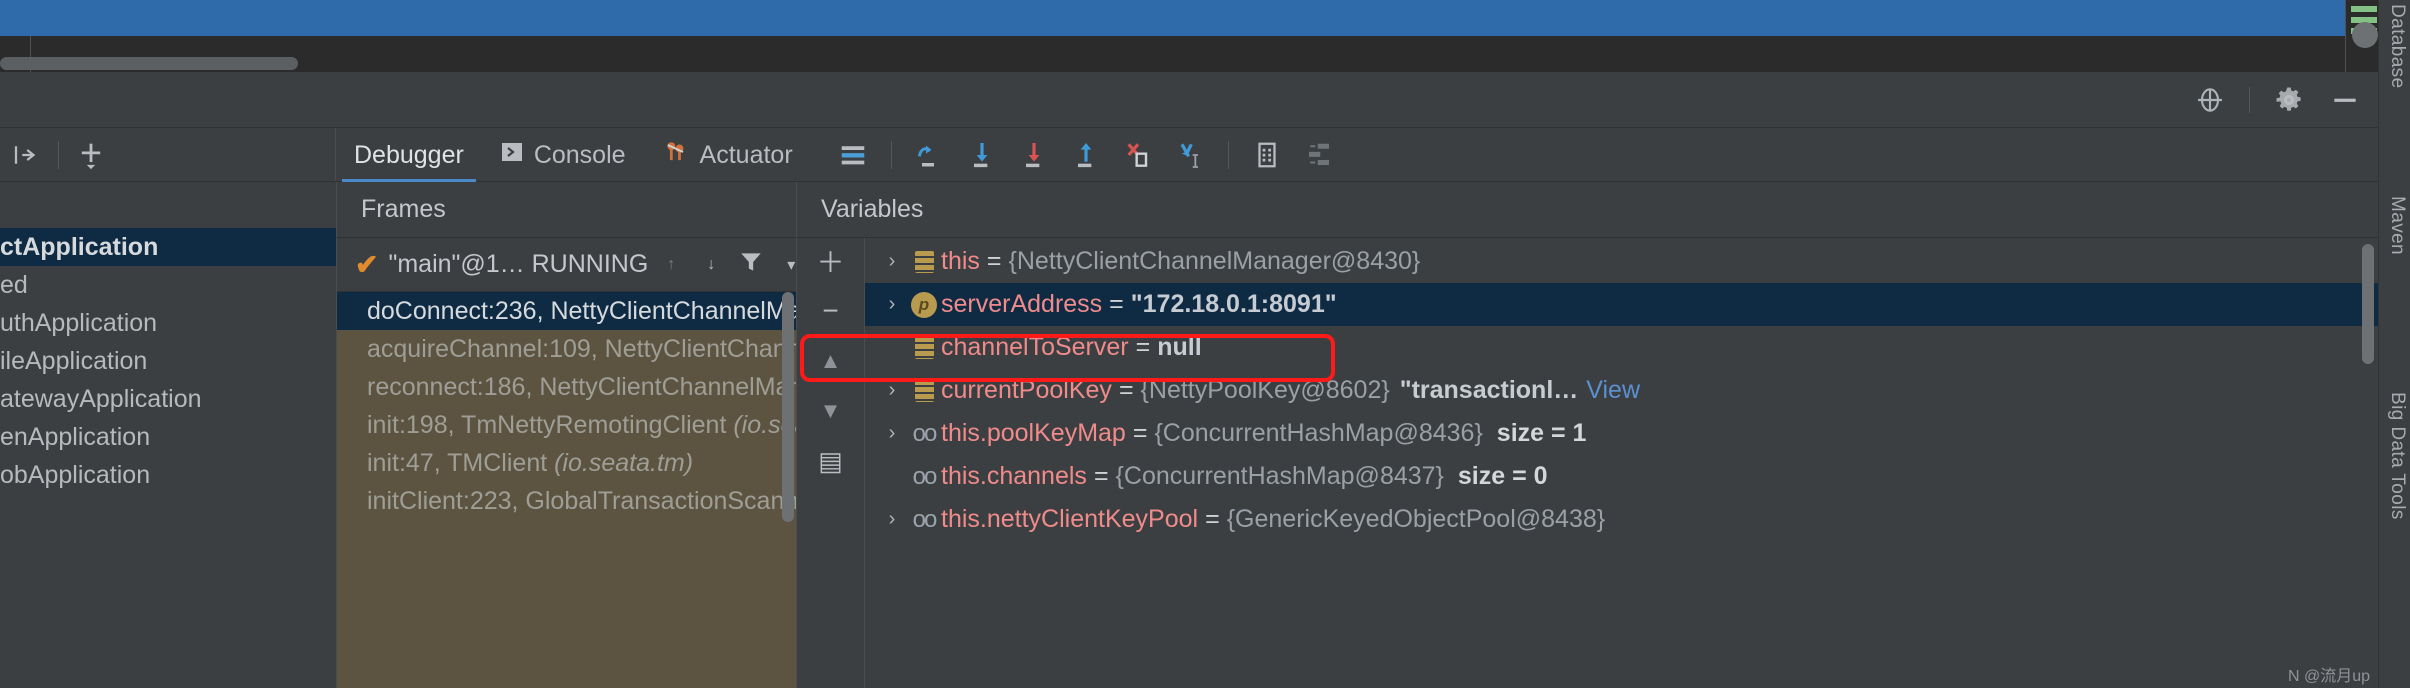 The height and width of the screenshot is (688, 2410). I want to click on tab-debugger: Debugger, so click(409, 155).